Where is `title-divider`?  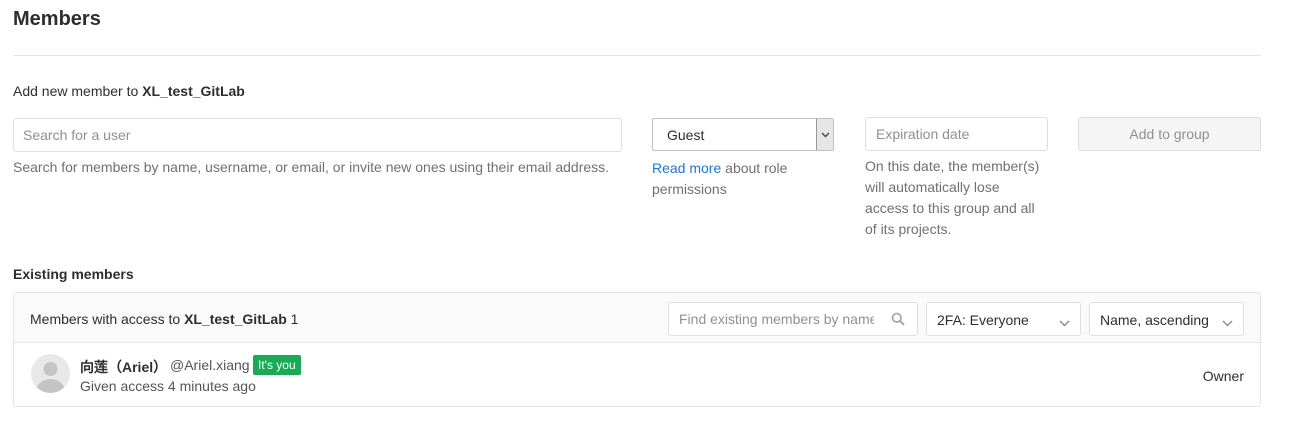
title-divider is located at coordinates (637, 55).